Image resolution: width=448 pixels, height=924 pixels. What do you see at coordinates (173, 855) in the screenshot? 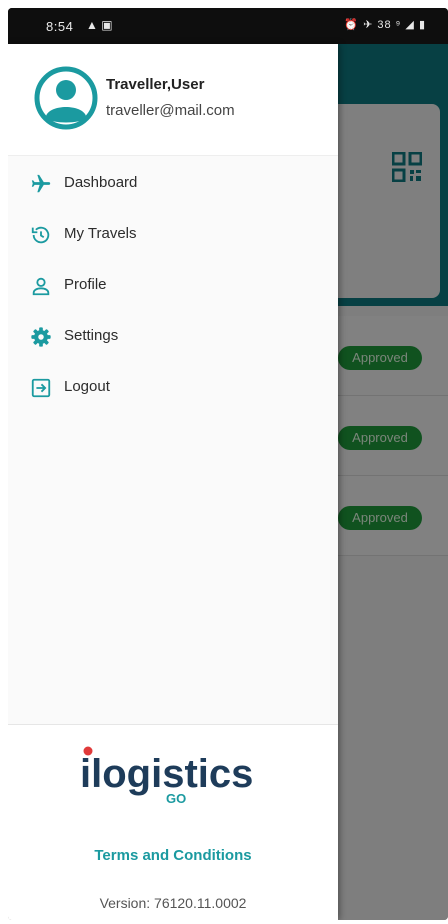
I see `terms-and-conditions-link: Terms and Conditions` at bounding box center [173, 855].